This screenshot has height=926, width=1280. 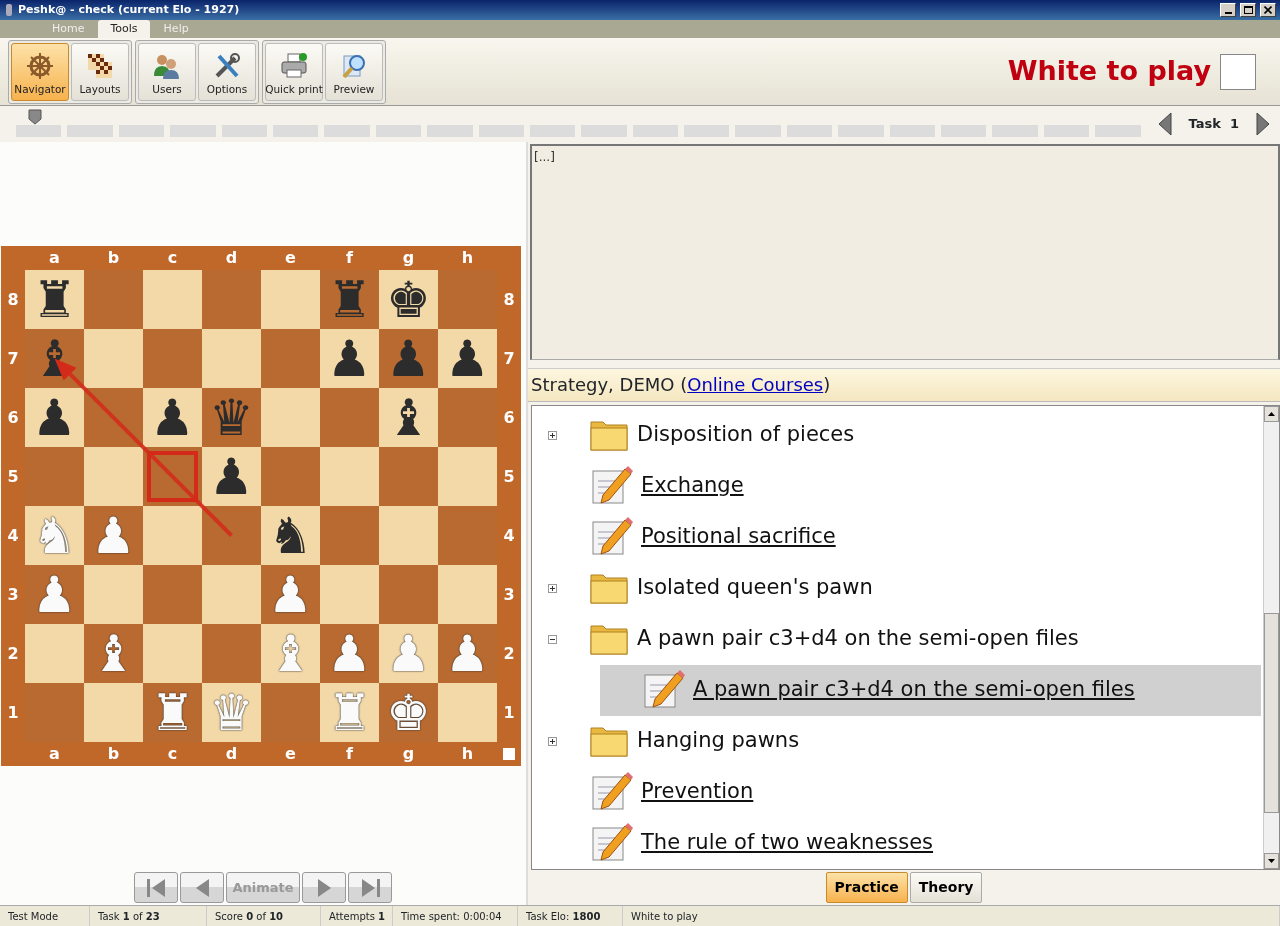 What do you see at coordinates (914, 690) in the screenshot?
I see `lesson-link: A pawn pair c3+d4 on the semi-open files` at bounding box center [914, 690].